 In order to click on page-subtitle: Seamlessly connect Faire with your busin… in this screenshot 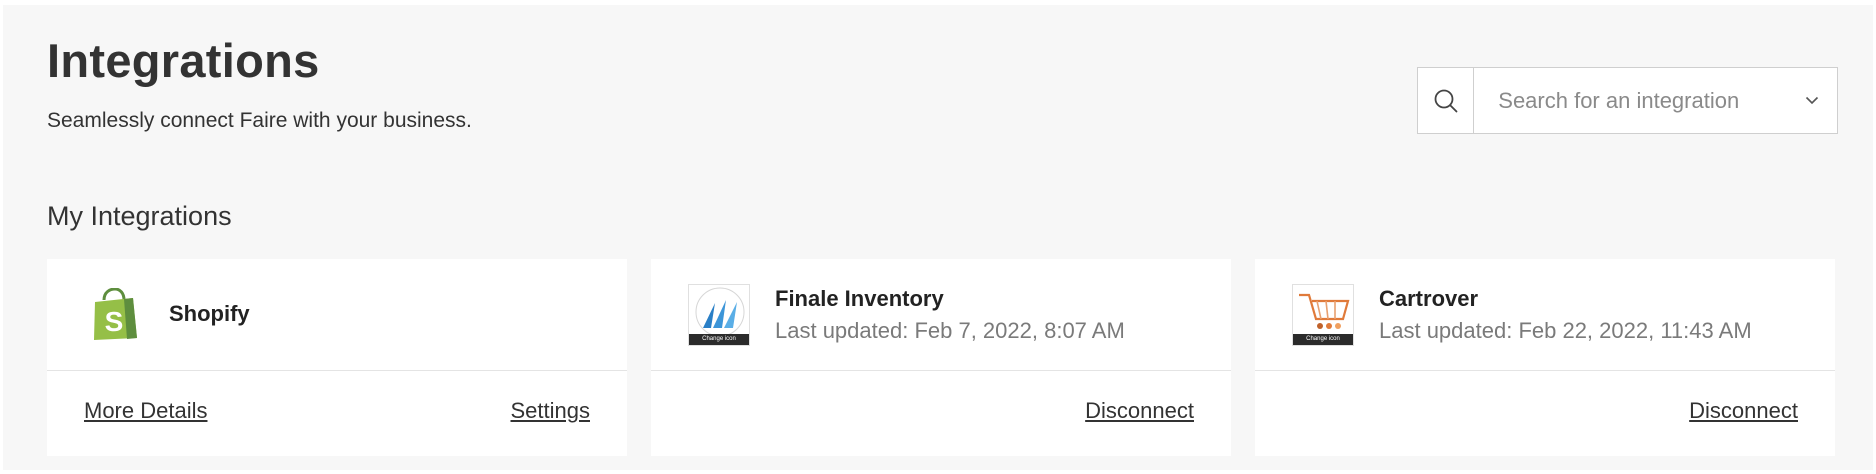, I will do `click(259, 120)`.